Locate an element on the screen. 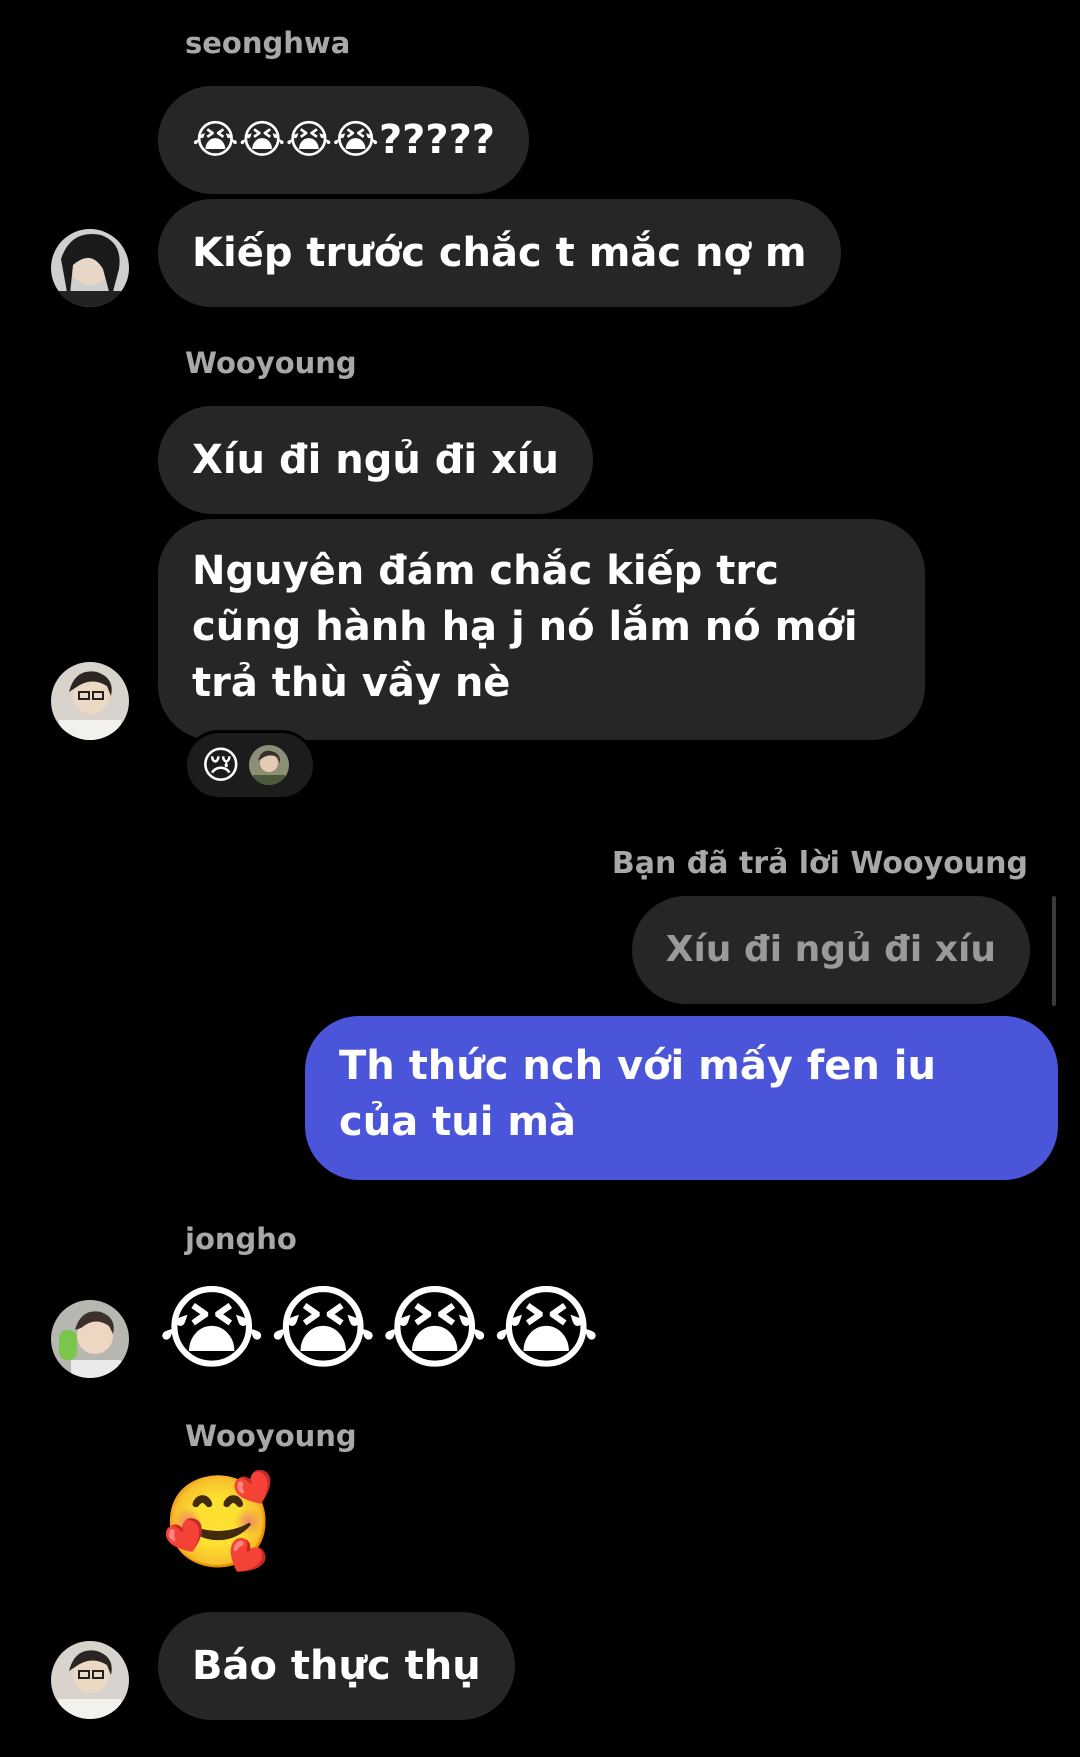 This screenshot has height=1757, width=1080. message-bubble: Kiếp trước chắc t mắc nợ m is located at coordinates (499, 253).